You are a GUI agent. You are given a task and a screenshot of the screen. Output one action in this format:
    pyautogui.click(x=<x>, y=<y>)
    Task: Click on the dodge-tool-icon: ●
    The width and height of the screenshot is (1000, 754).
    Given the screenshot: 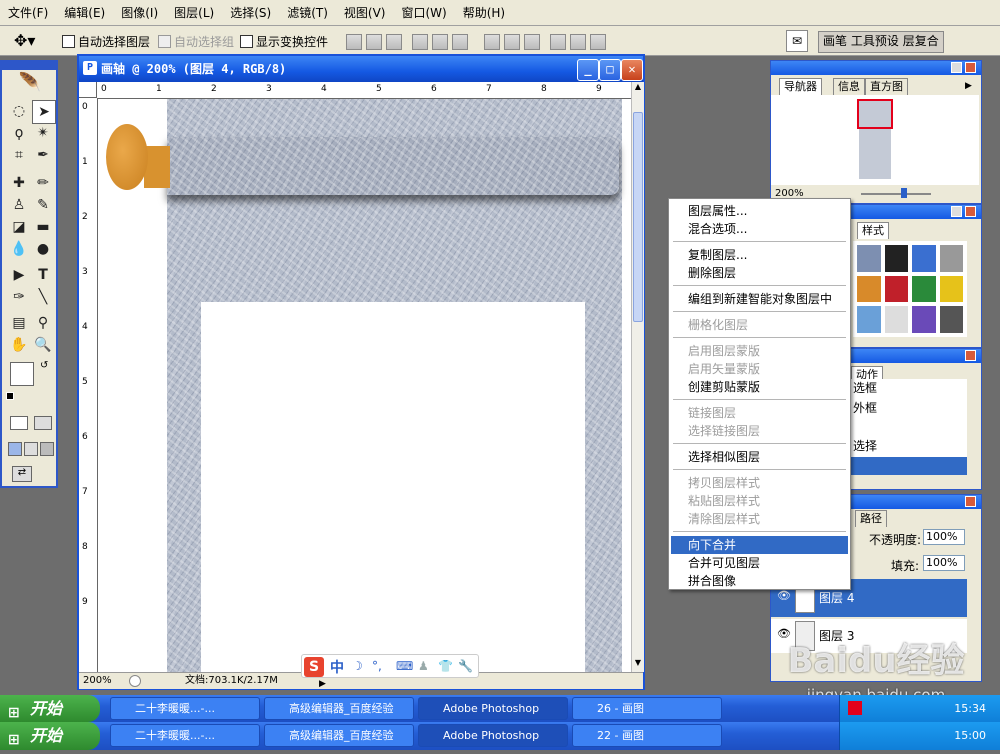 What is the action you would take?
    pyautogui.click(x=43, y=249)
    